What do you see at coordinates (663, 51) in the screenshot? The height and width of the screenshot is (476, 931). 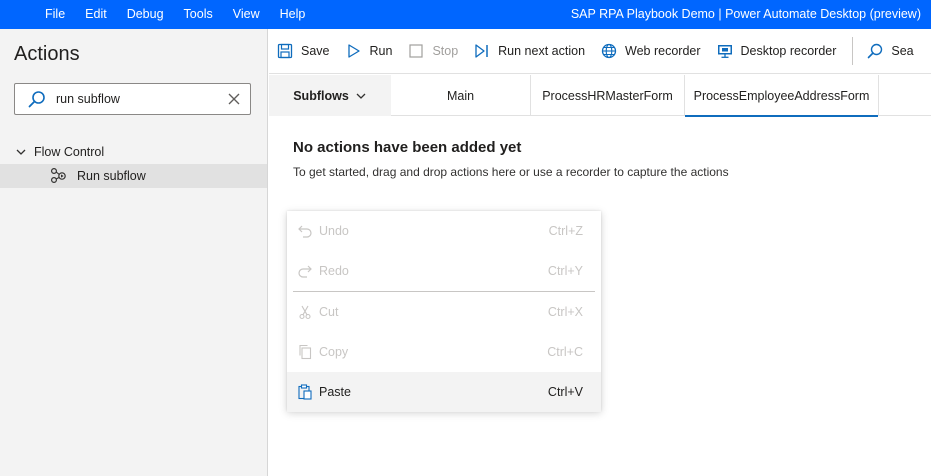 I see `web-recorder-label: Web recorder` at bounding box center [663, 51].